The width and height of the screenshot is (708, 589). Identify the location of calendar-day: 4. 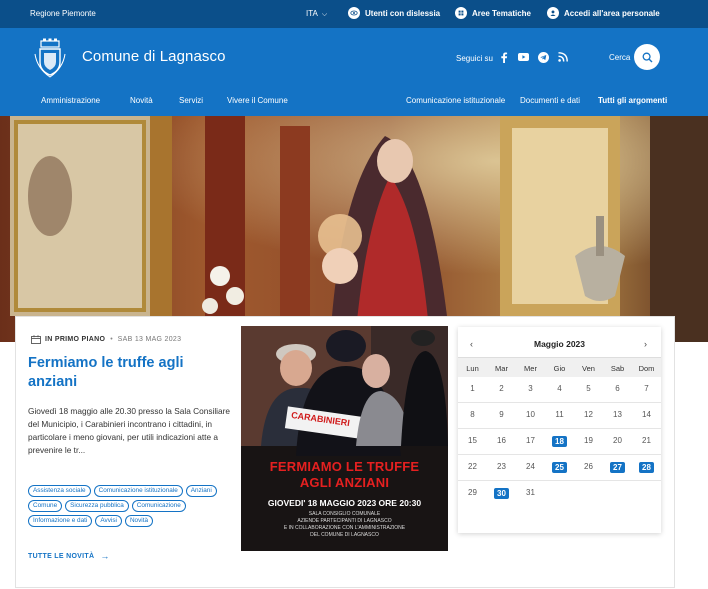
(559, 388).